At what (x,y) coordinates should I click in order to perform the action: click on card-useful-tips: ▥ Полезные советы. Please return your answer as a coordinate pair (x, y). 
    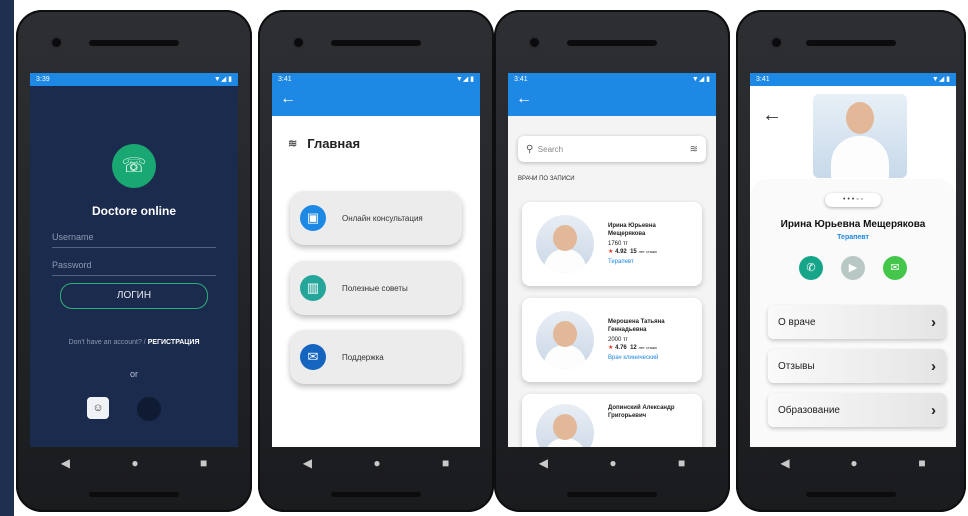
    Looking at the image, I should click on (376, 288).